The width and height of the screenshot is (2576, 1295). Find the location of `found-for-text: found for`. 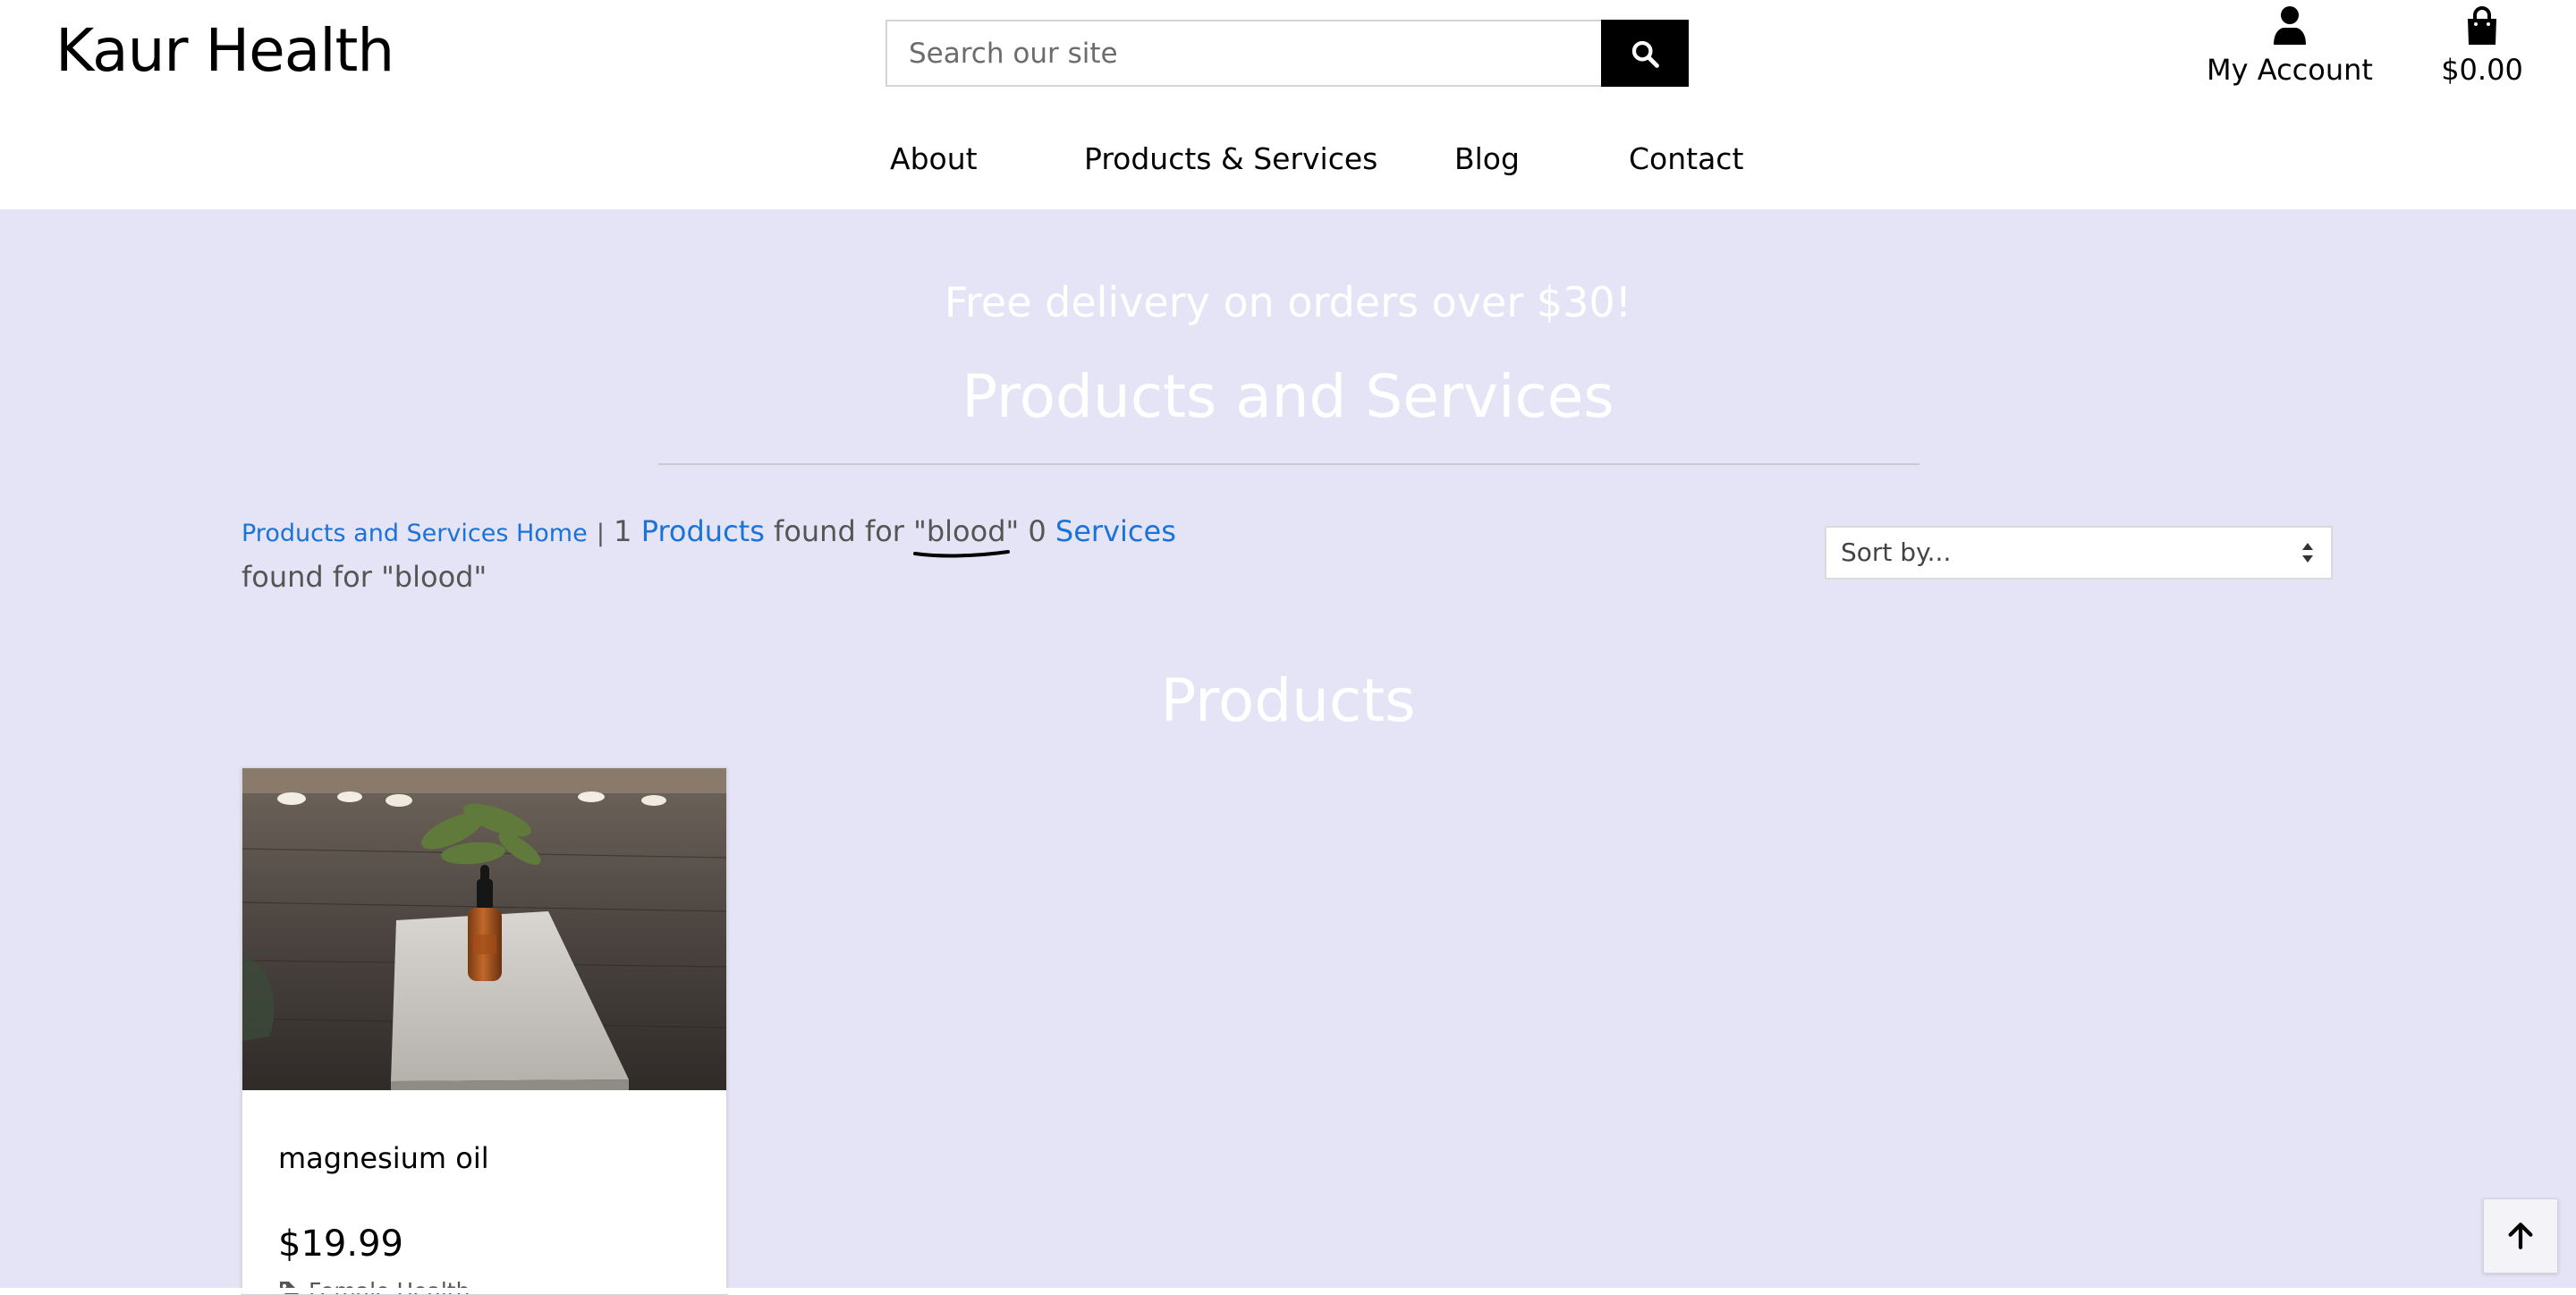

found-for-text: found for is located at coordinates (839, 531).